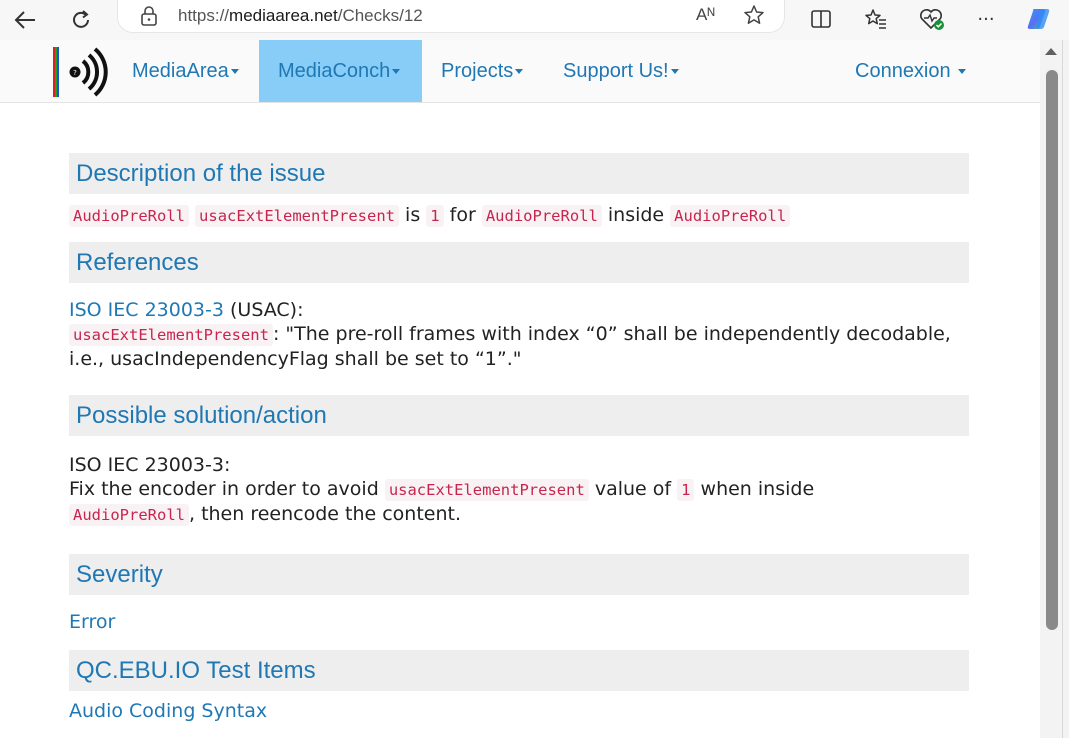 The height and width of the screenshot is (738, 1069). I want to click on nav-projects: Projects, so click(482, 71).